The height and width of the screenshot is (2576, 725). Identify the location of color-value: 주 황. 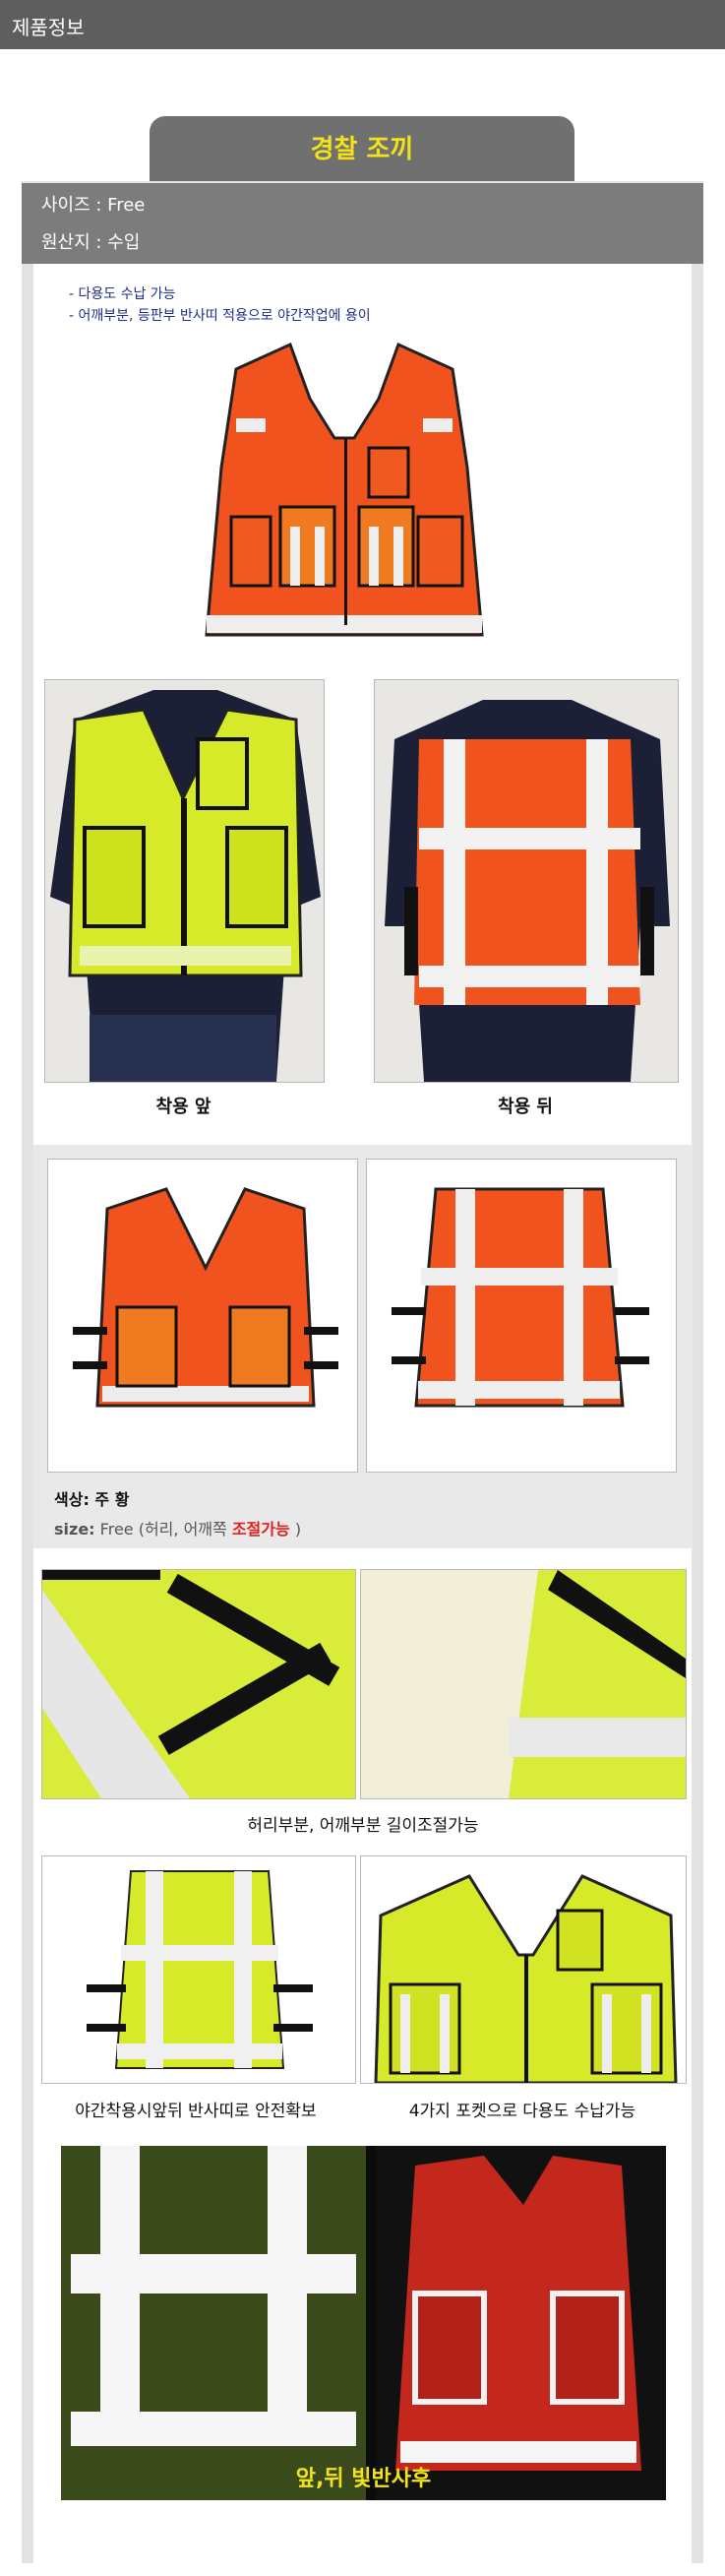
(112, 1499).